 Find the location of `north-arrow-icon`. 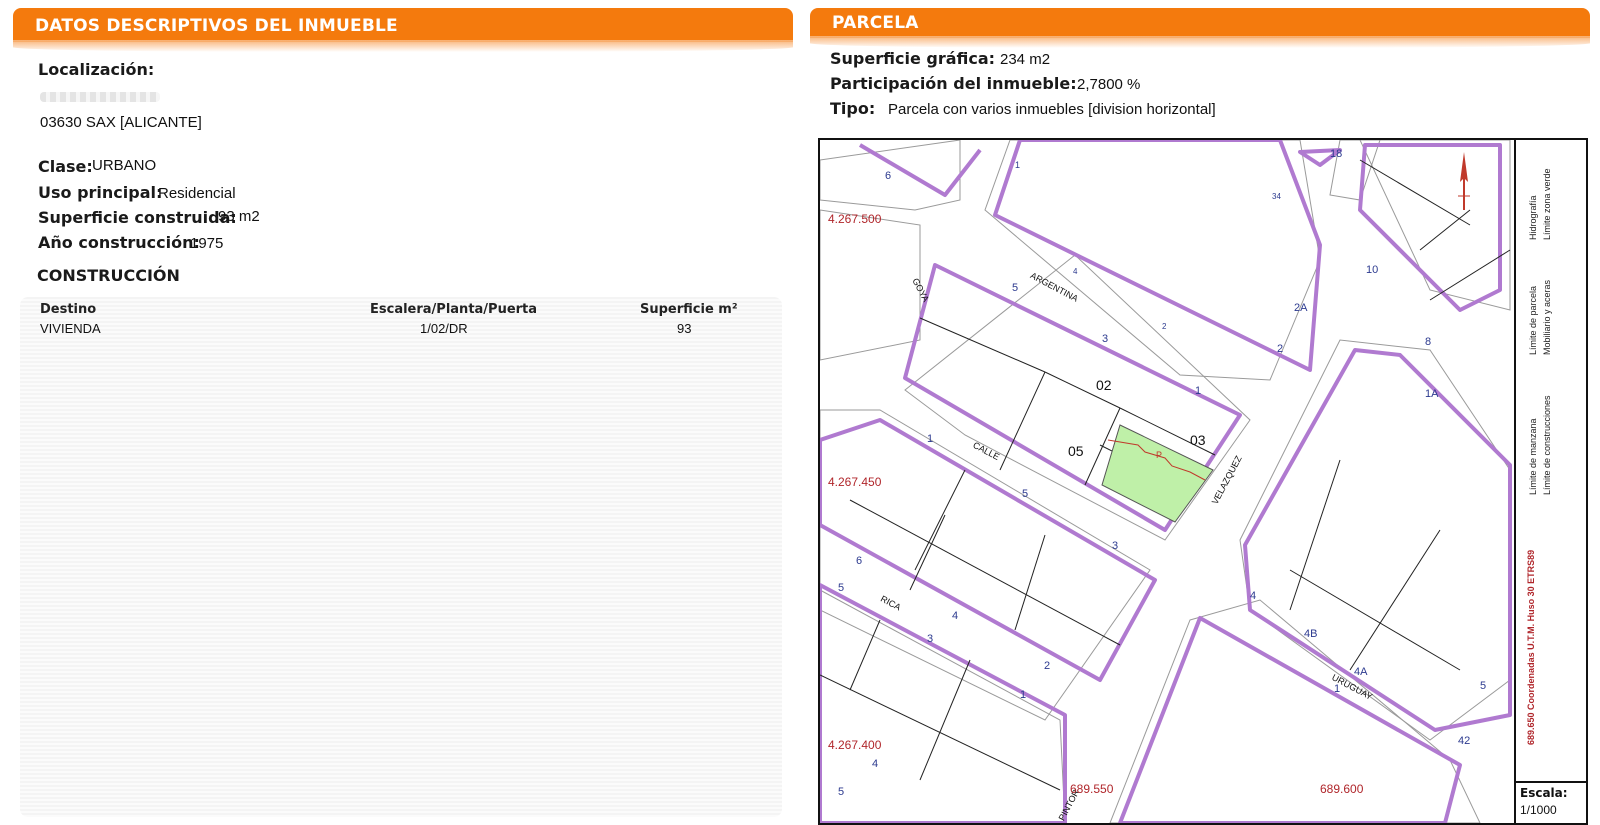

north-arrow-icon is located at coordinates (1464, 181).